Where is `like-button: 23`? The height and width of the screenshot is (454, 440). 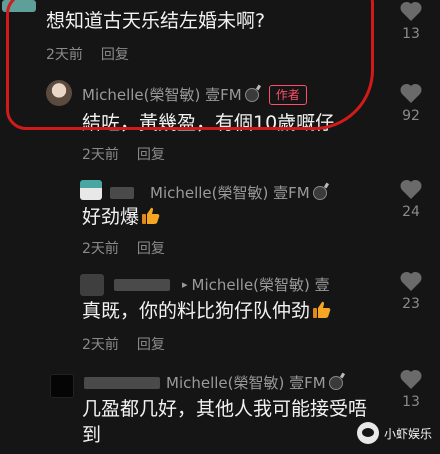
like-button: 23 is located at coordinates (411, 291).